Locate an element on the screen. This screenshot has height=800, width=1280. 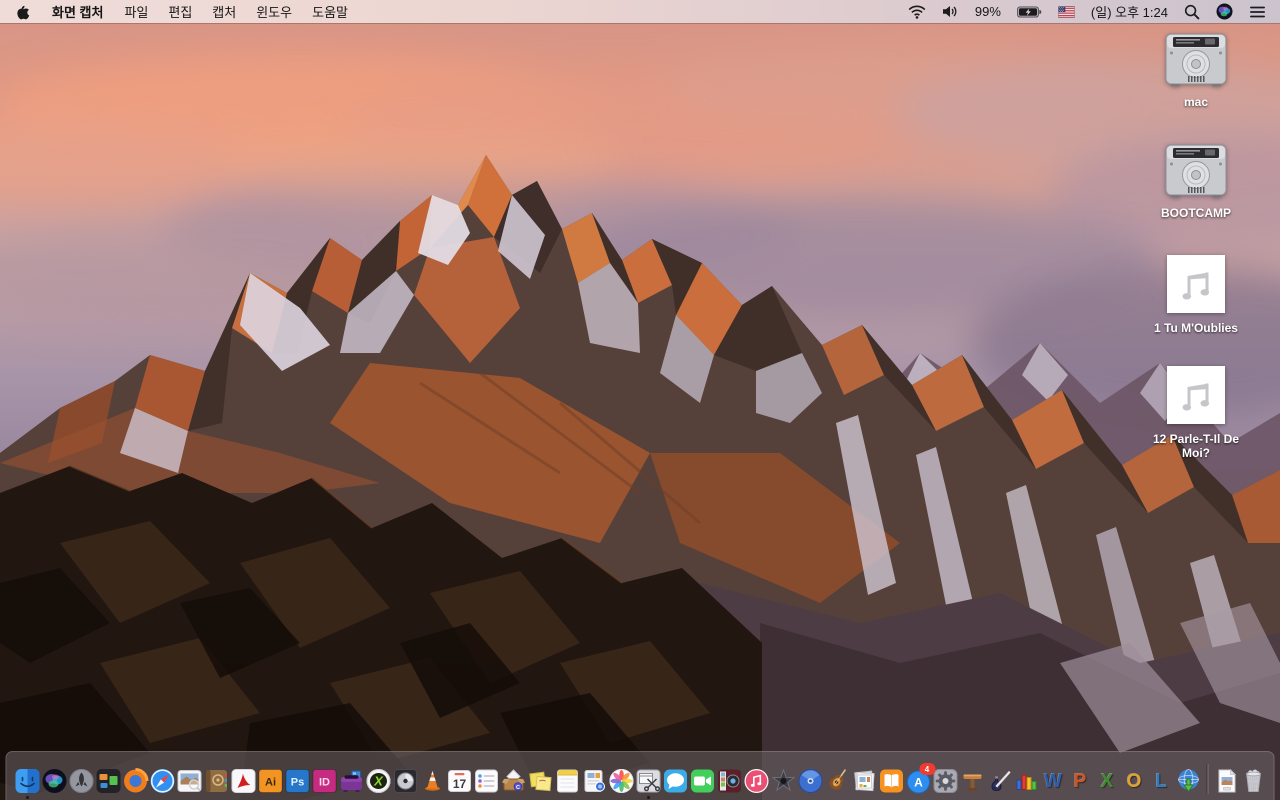
excel-letter-glyph: X is located at coordinates (1107, 781).